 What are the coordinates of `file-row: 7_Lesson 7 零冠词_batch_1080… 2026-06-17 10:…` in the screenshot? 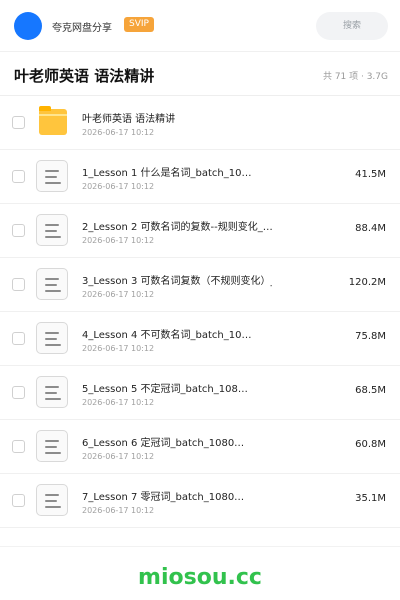 It's located at (200, 501).